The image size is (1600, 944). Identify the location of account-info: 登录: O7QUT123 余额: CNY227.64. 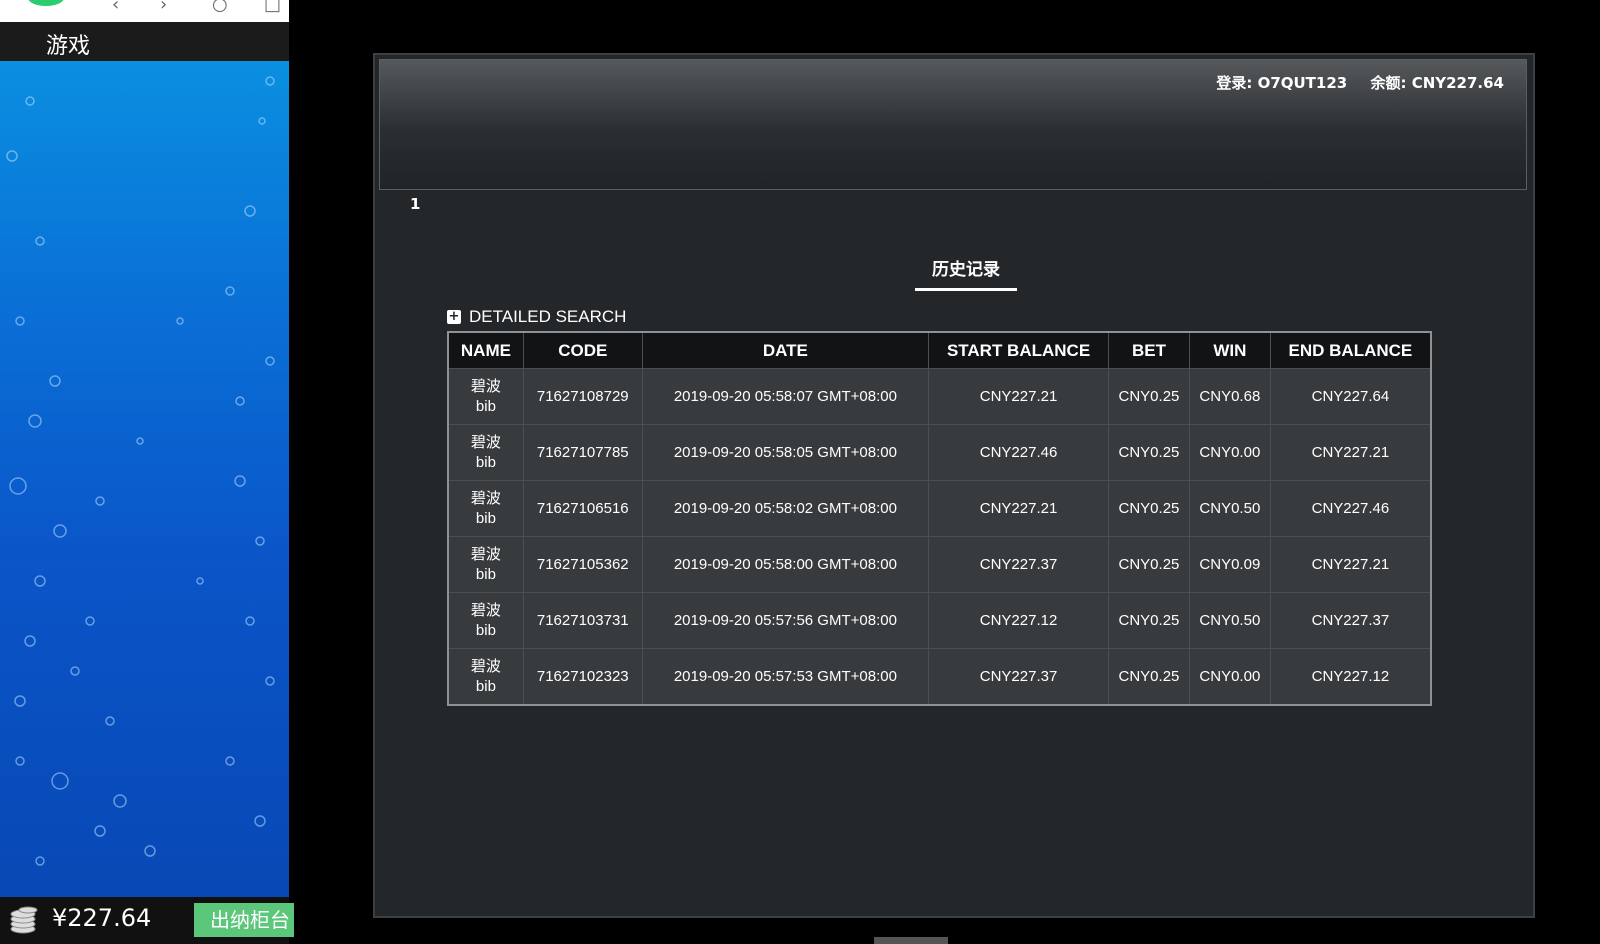
(1351, 82).